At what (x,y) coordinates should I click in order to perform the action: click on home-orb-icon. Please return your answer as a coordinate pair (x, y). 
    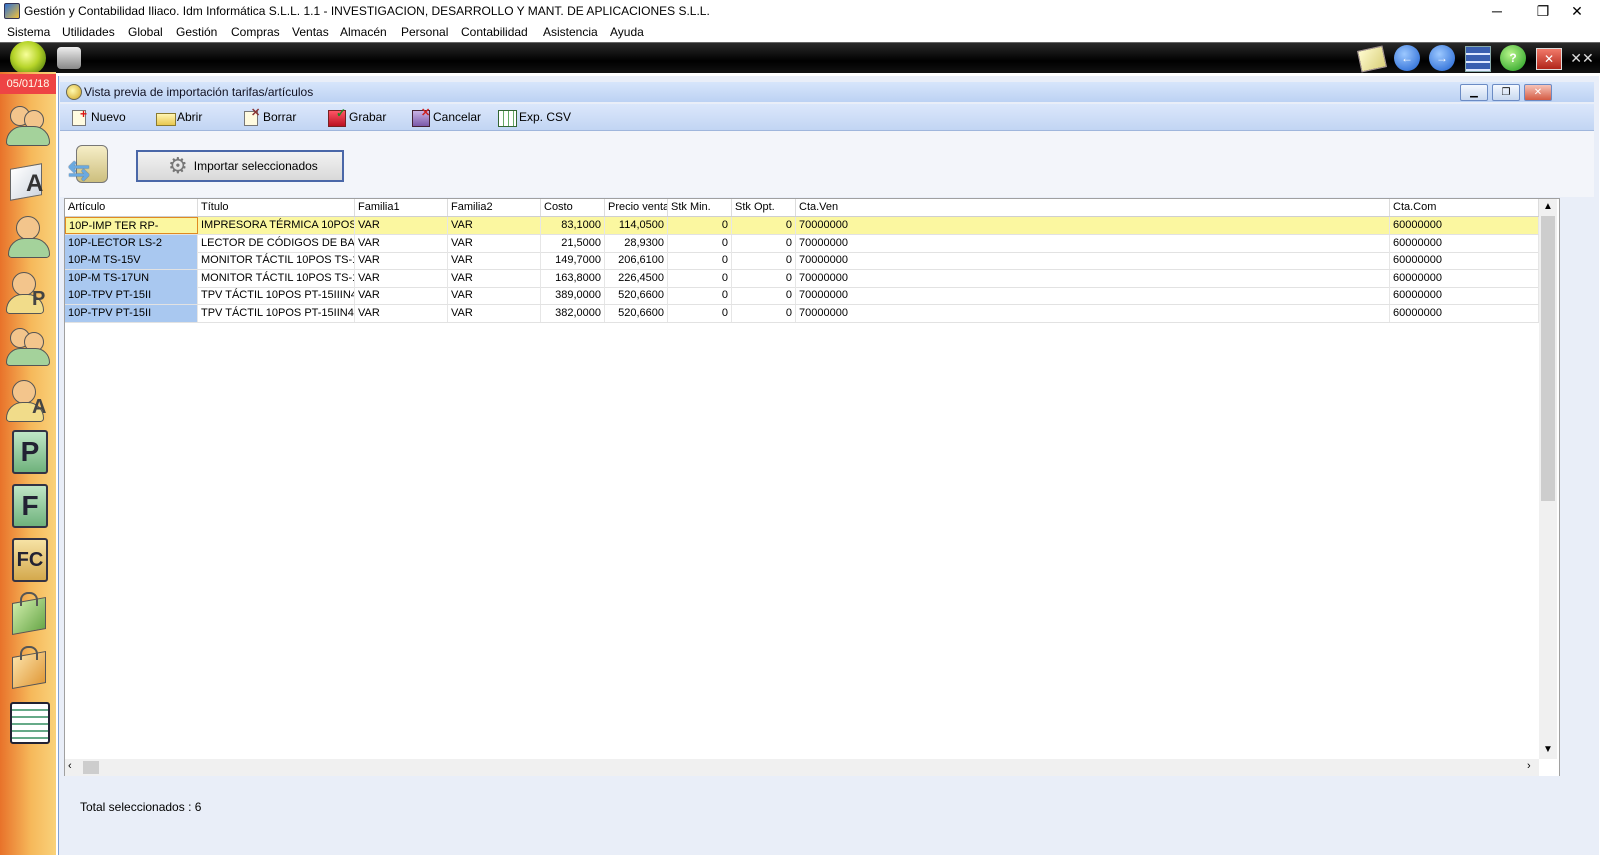
    Looking at the image, I should click on (28, 58).